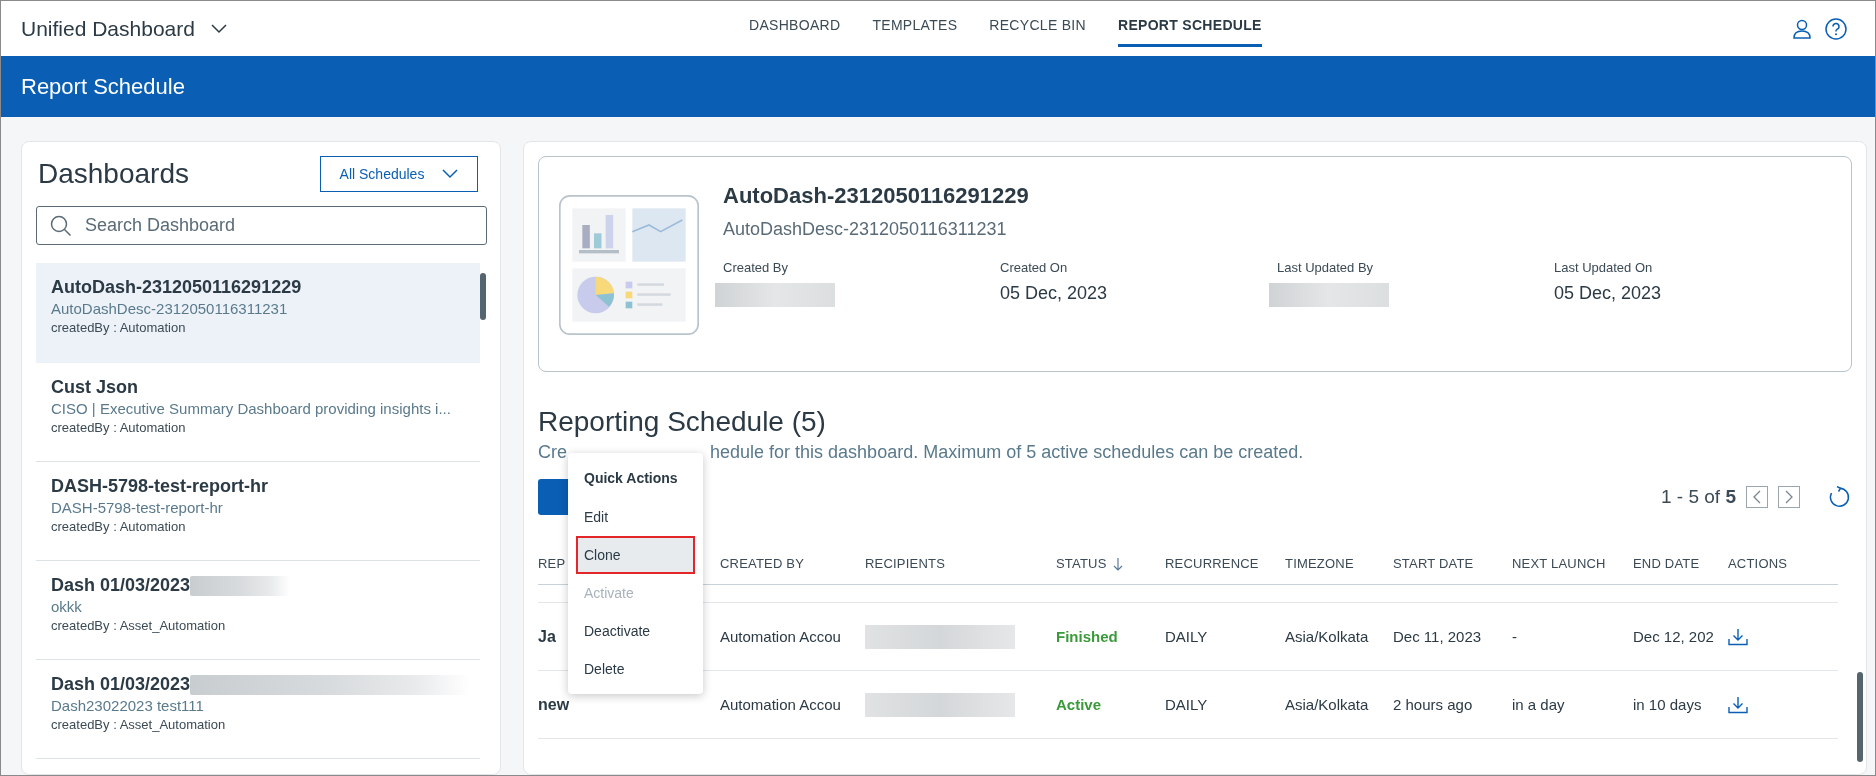 The height and width of the screenshot is (776, 1876). Describe the element at coordinates (915, 24) in the screenshot. I see `nav-tab: TEMPLATES` at that location.